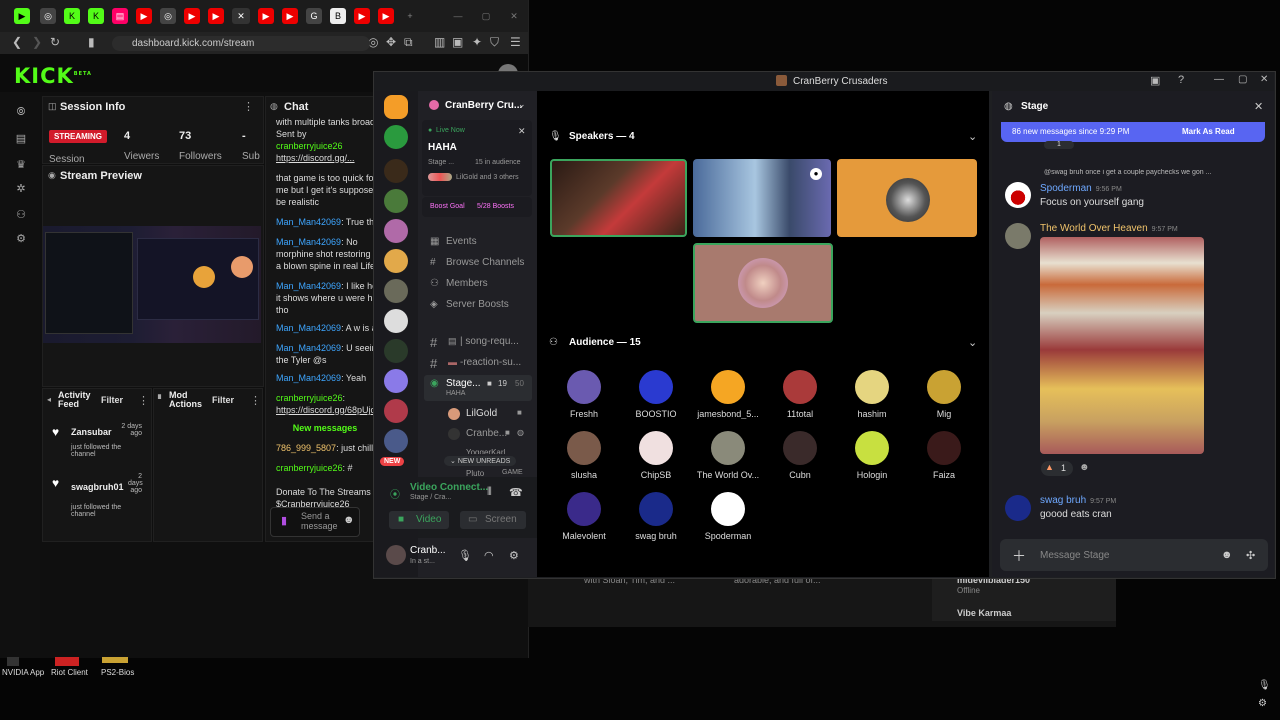  Describe the element at coordinates (21, 165) in the screenshot. I see `trophy-icon: ♛` at that location.